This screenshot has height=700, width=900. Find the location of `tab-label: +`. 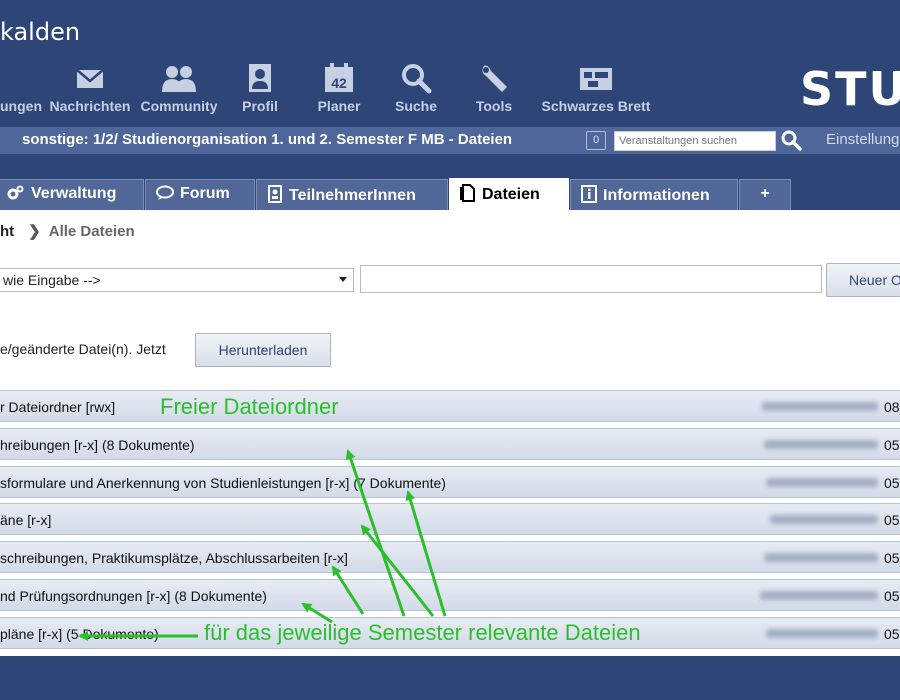

tab-label: + is located at coordinates (765, 193).